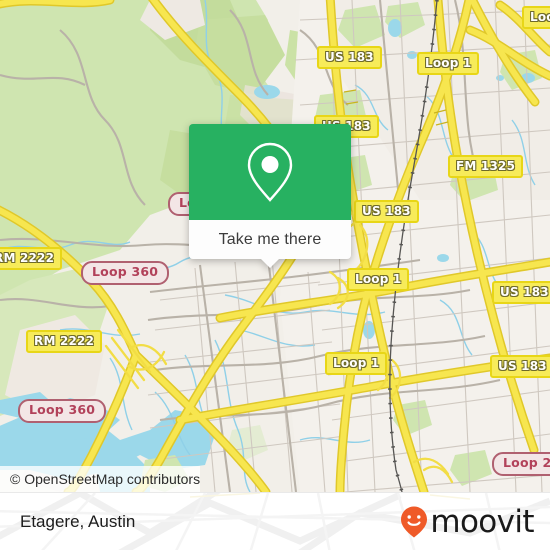 This screenshot has width=550, height=550. I want to click on map-attribution: © OpenStreetMap contributors, so click(100, 479).